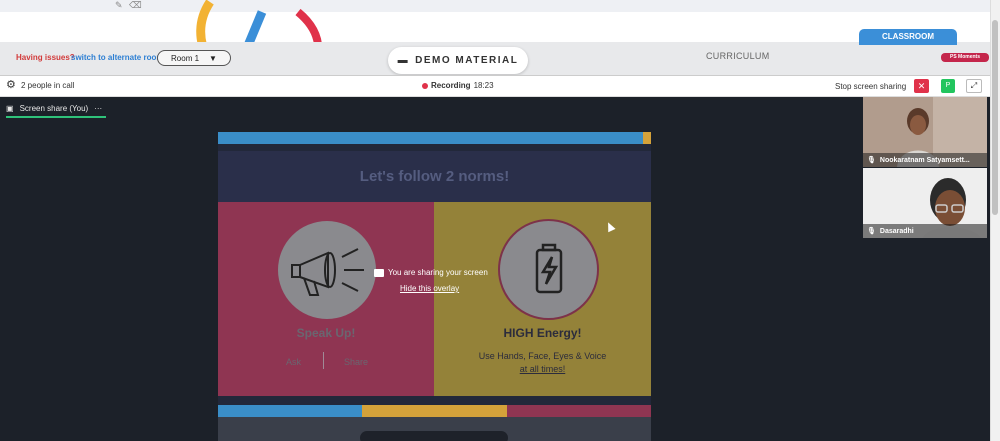  I want to click on slide-bottom-band-blue, so click(290, 411).